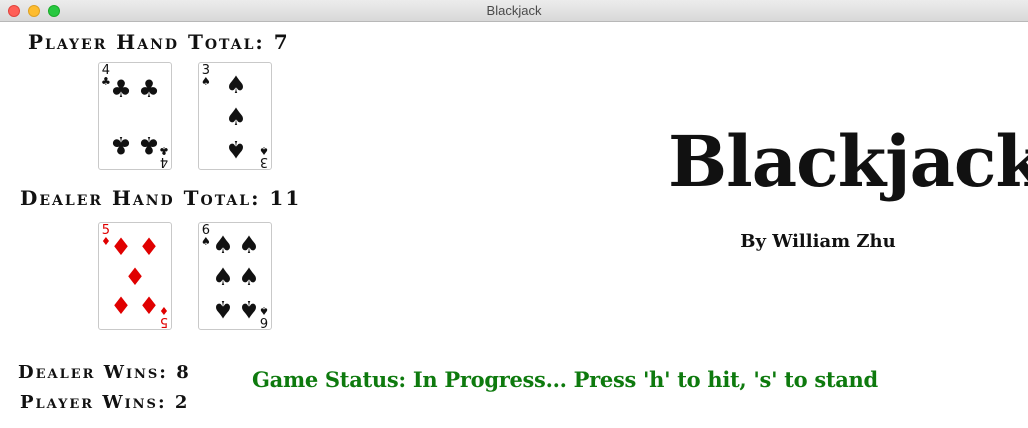  I want to click on dealer-hand-total: Dealer Hand Total: 11, so click(161, 198).